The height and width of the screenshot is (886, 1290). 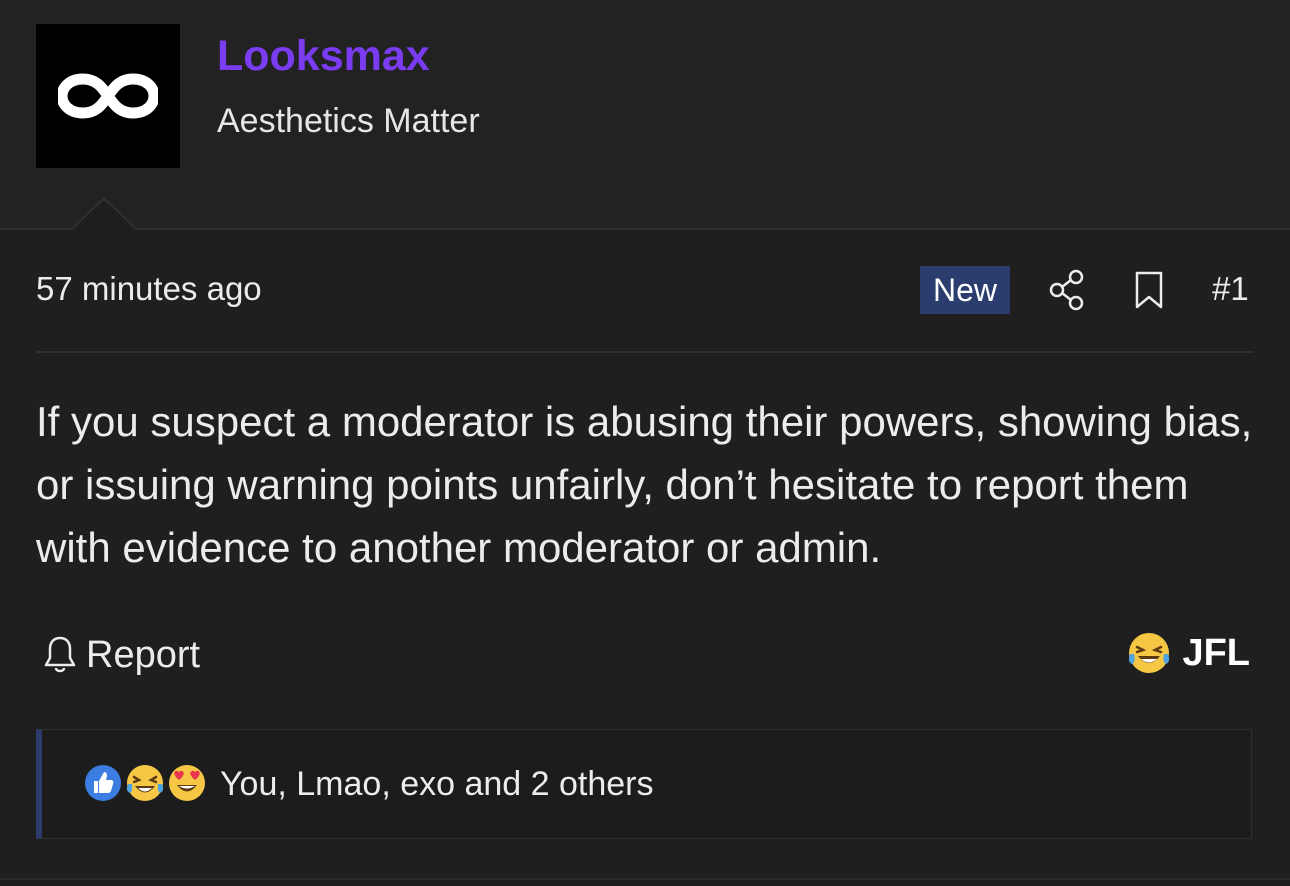 I want to click on infinity-logo-icon, so click(x=108, y=96).